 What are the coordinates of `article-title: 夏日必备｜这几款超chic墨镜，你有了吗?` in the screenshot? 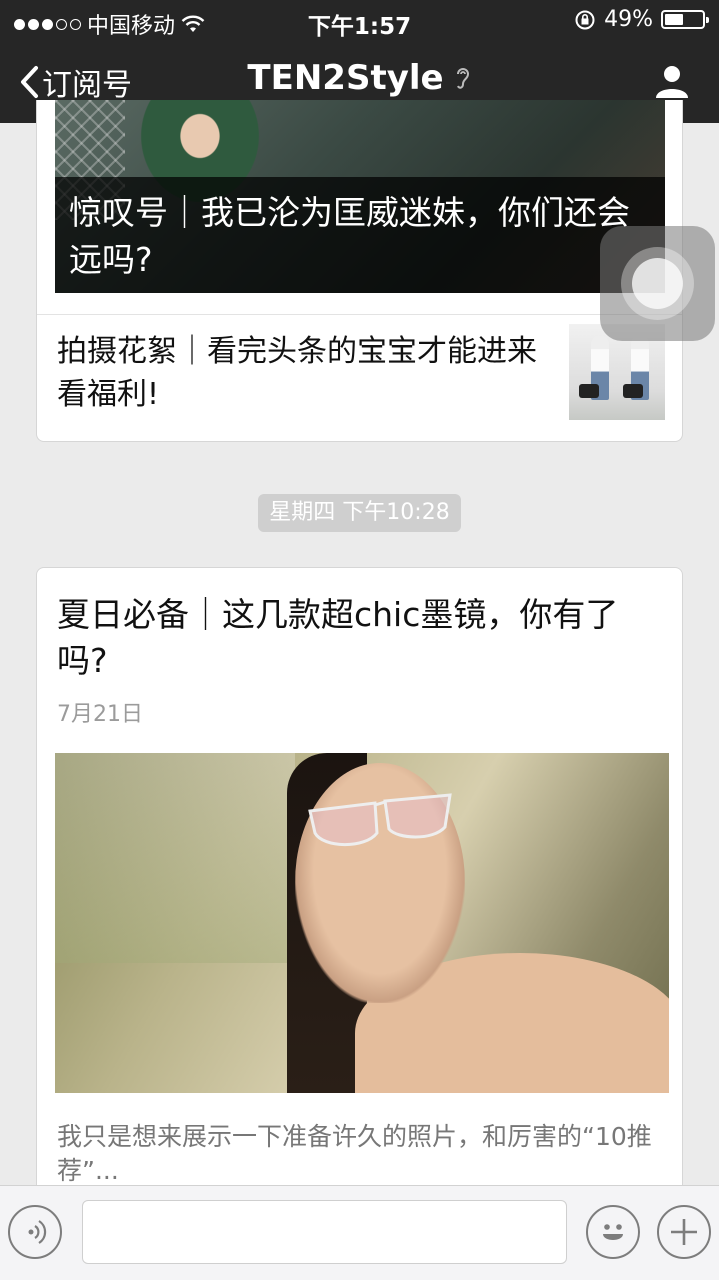 It's located at (357, 638).